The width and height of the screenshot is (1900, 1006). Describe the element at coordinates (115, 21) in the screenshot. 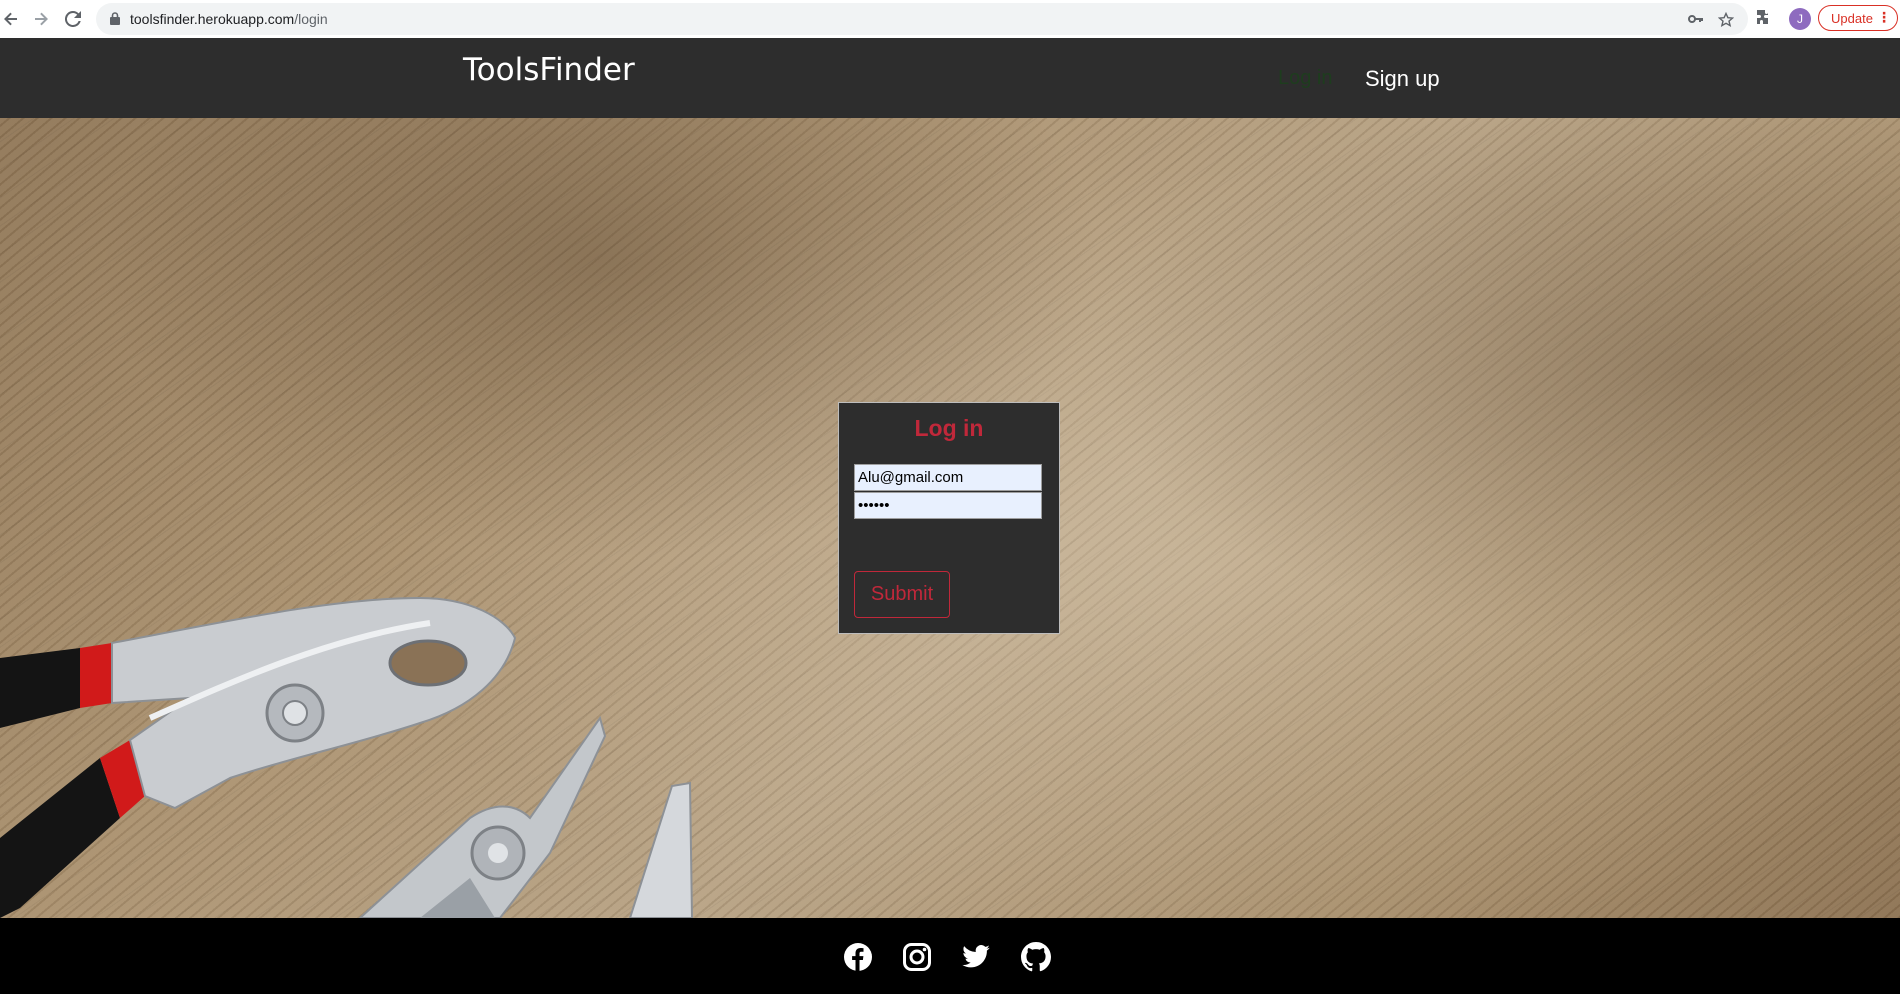

I see `lock-icon` at that location.